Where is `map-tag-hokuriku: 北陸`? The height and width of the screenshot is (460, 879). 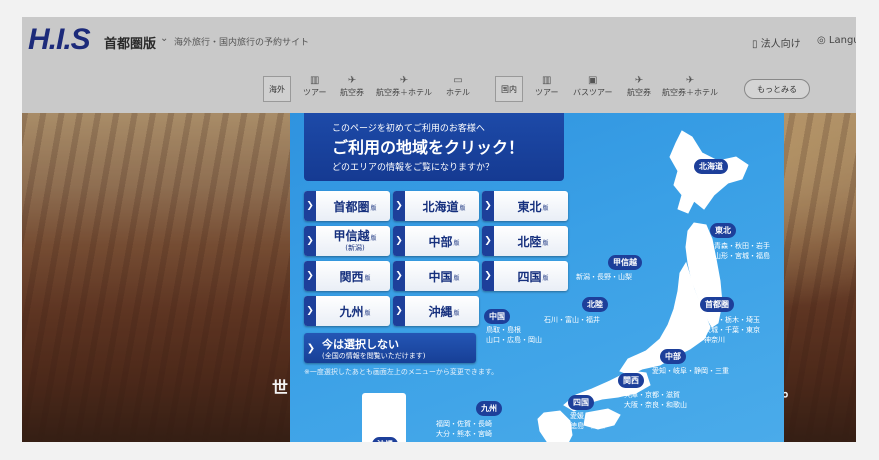
map-tag-hokuriku: 北陸 is located at coordinates (595, 304).